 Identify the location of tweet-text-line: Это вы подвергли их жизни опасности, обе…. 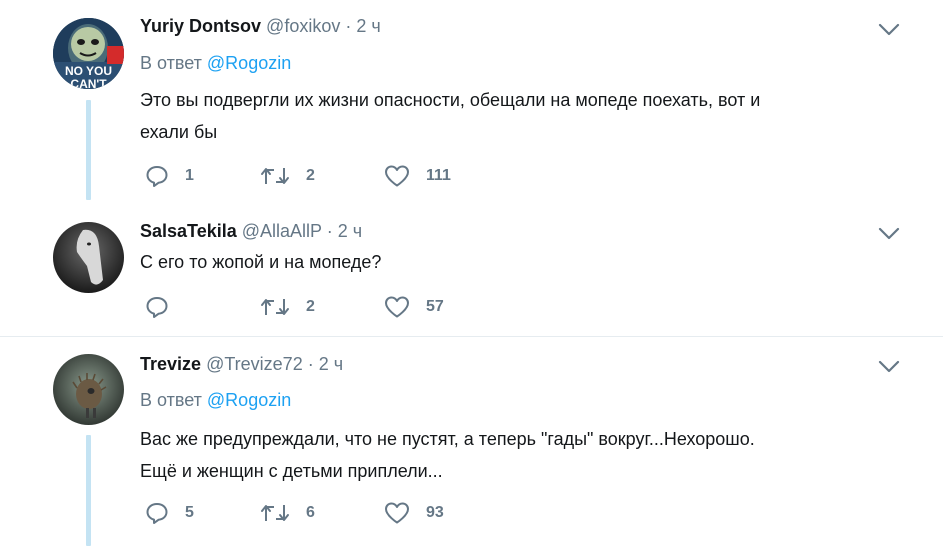
(450, 100).